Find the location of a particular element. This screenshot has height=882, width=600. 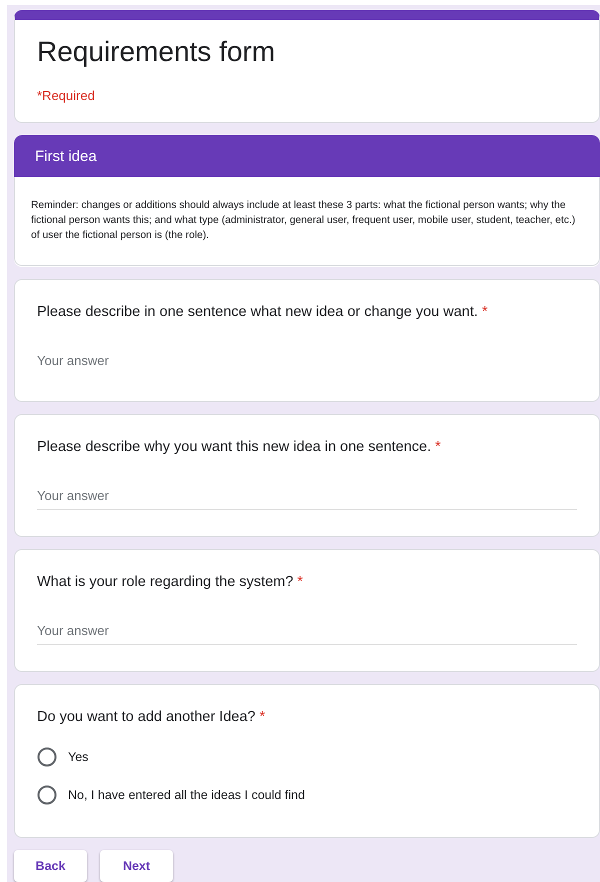

question-label: Please describe why you want this new idea in one sentence. is located at coordinates (234, 447).